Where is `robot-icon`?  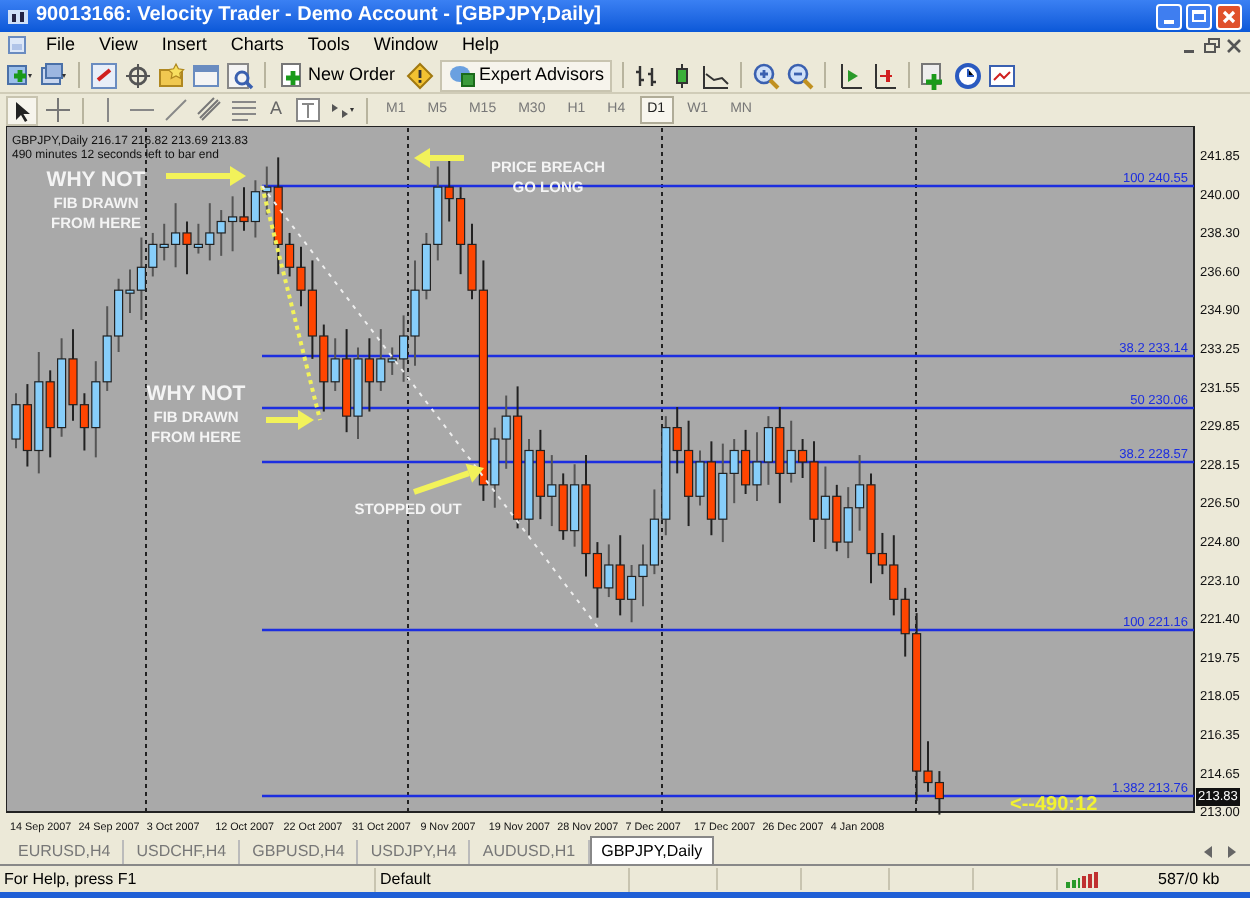 robot-icon is located at coordinates (461, 75).